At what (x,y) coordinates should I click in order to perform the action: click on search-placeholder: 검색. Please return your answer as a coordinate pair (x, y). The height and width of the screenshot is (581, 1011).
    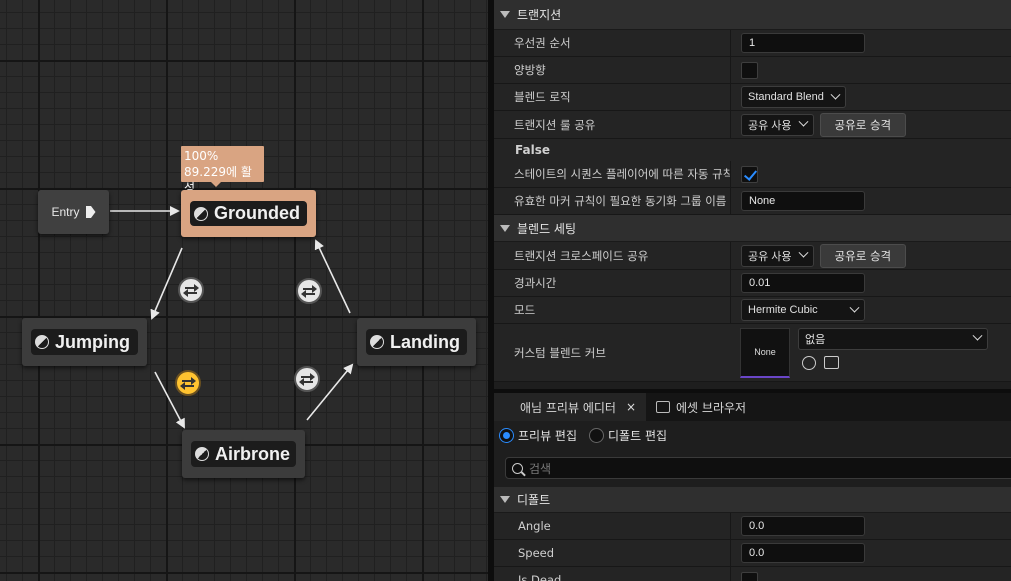
    Looking at the image, I should click on (540, 468).